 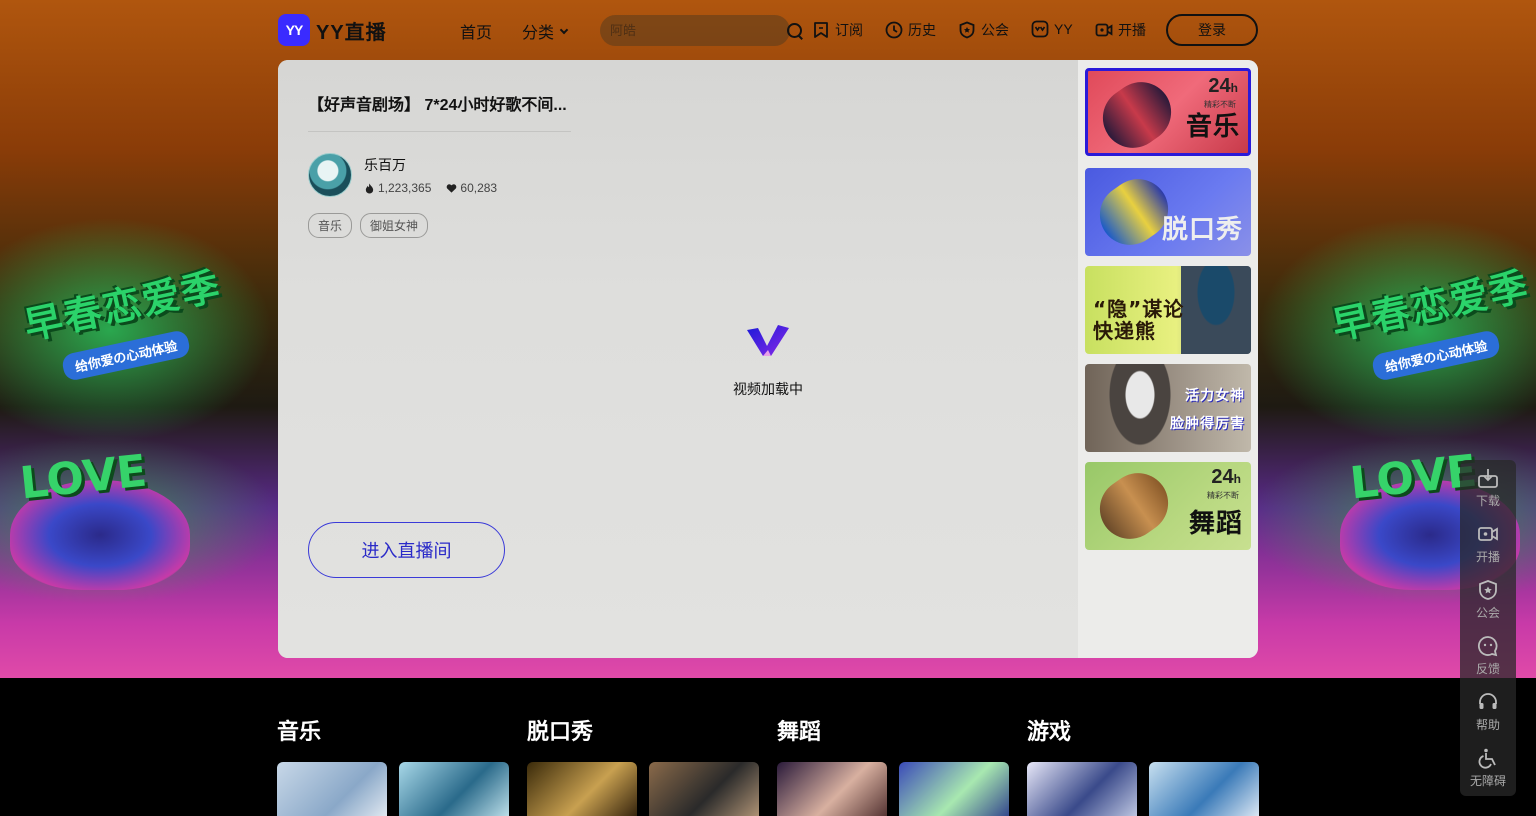 I want to click on float-guild: 公会, so click(x=1488, y=600).